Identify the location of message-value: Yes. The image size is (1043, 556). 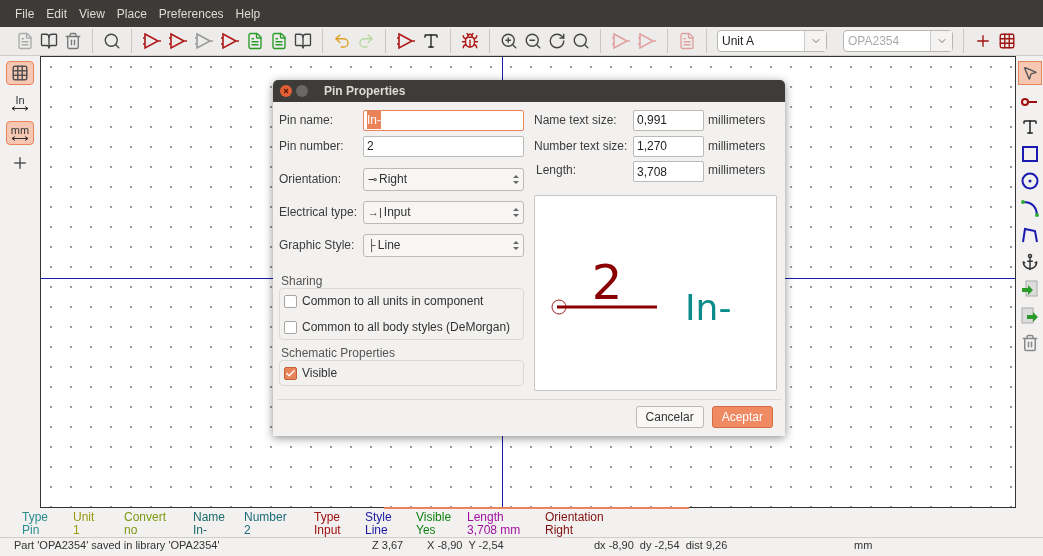
(426, 530).